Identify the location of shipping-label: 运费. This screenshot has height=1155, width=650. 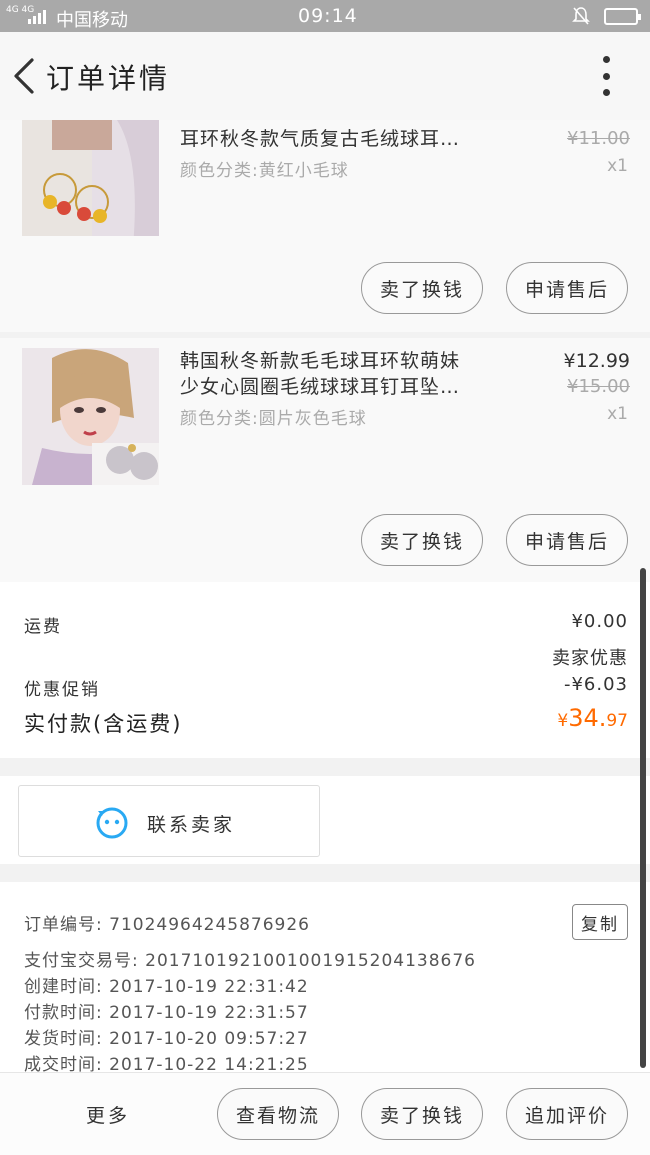
(43, 627).